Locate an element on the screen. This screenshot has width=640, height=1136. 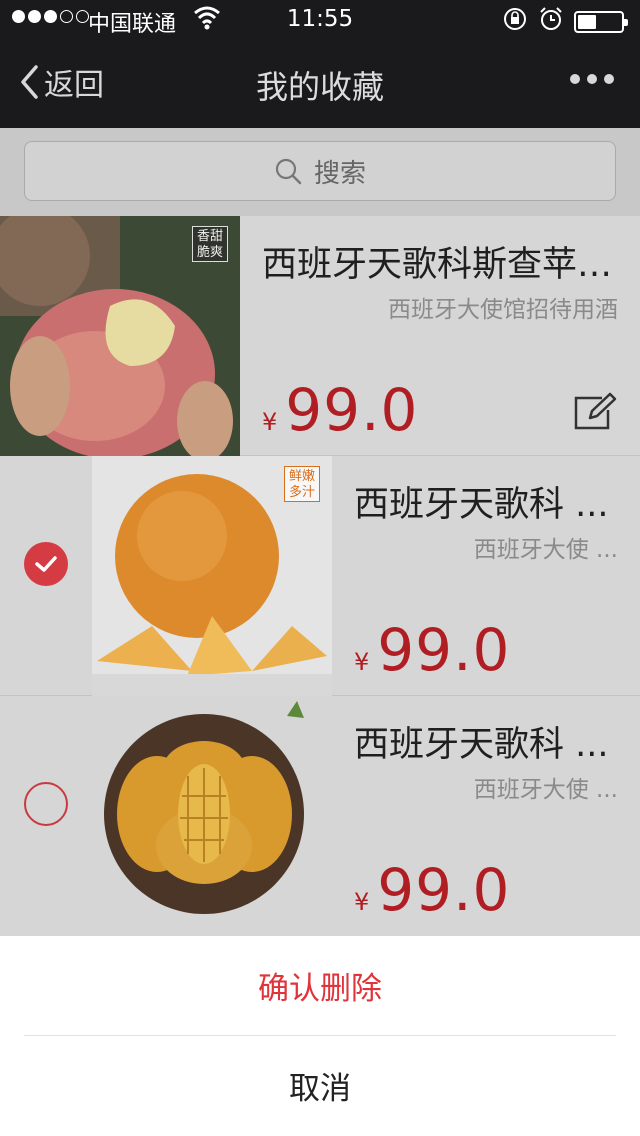
top-bar: 中国联通 11:55 返回 我的收藏 is located at coordinates (320, 64).